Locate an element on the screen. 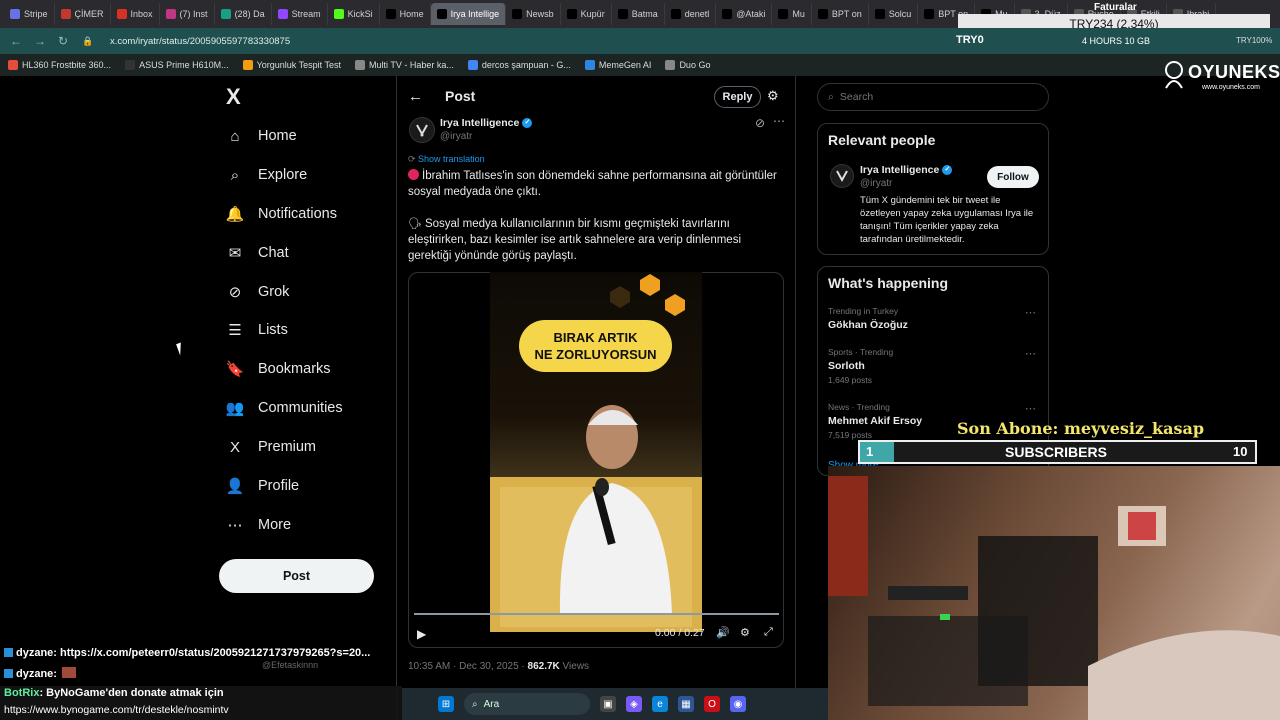 The height and width of the screenshot is (720, 1280). browser-tab: (7) Inst is located at coordinates (187, 14).